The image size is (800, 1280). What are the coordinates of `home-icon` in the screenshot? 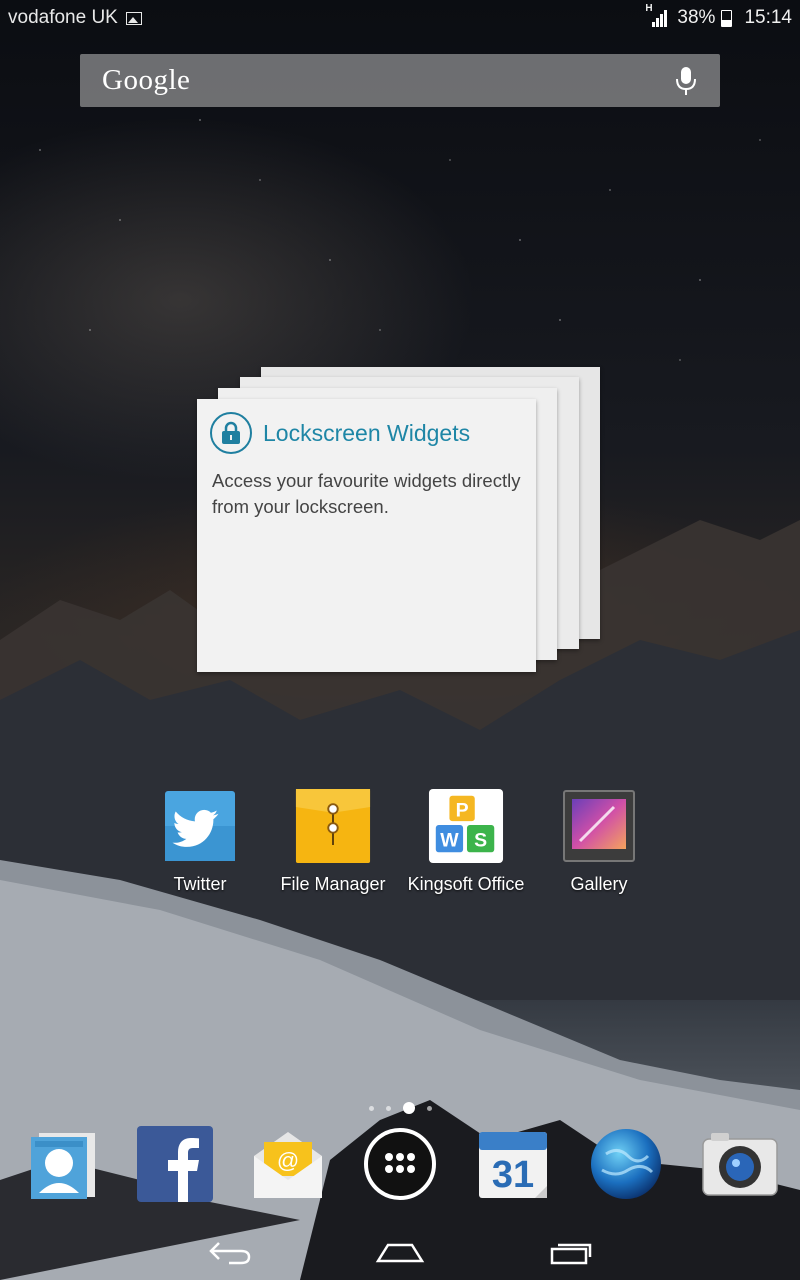 It's located at (400, 1252).